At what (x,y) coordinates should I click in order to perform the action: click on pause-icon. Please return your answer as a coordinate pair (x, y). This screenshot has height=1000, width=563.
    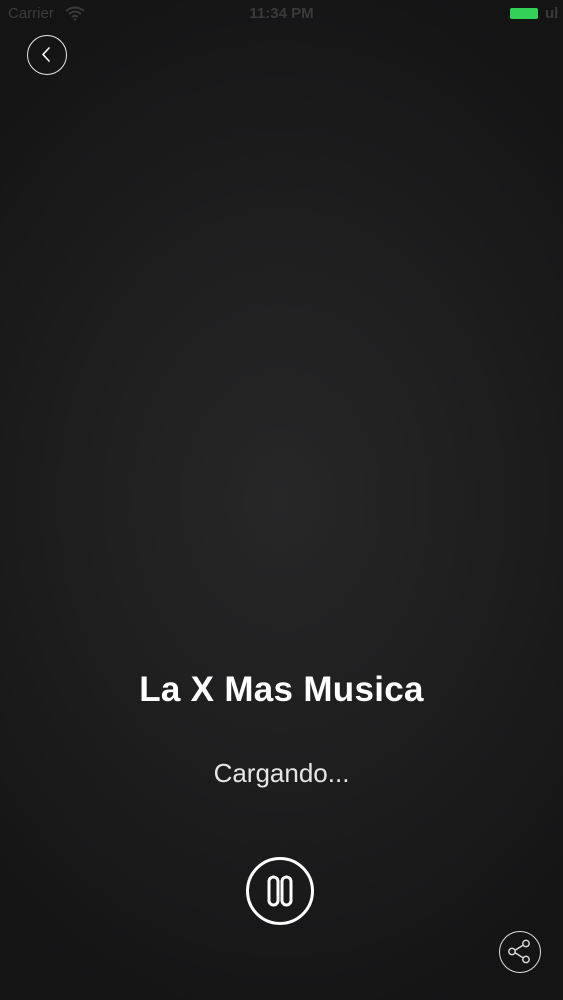
    Looking at the image, I should click on (280, 891).